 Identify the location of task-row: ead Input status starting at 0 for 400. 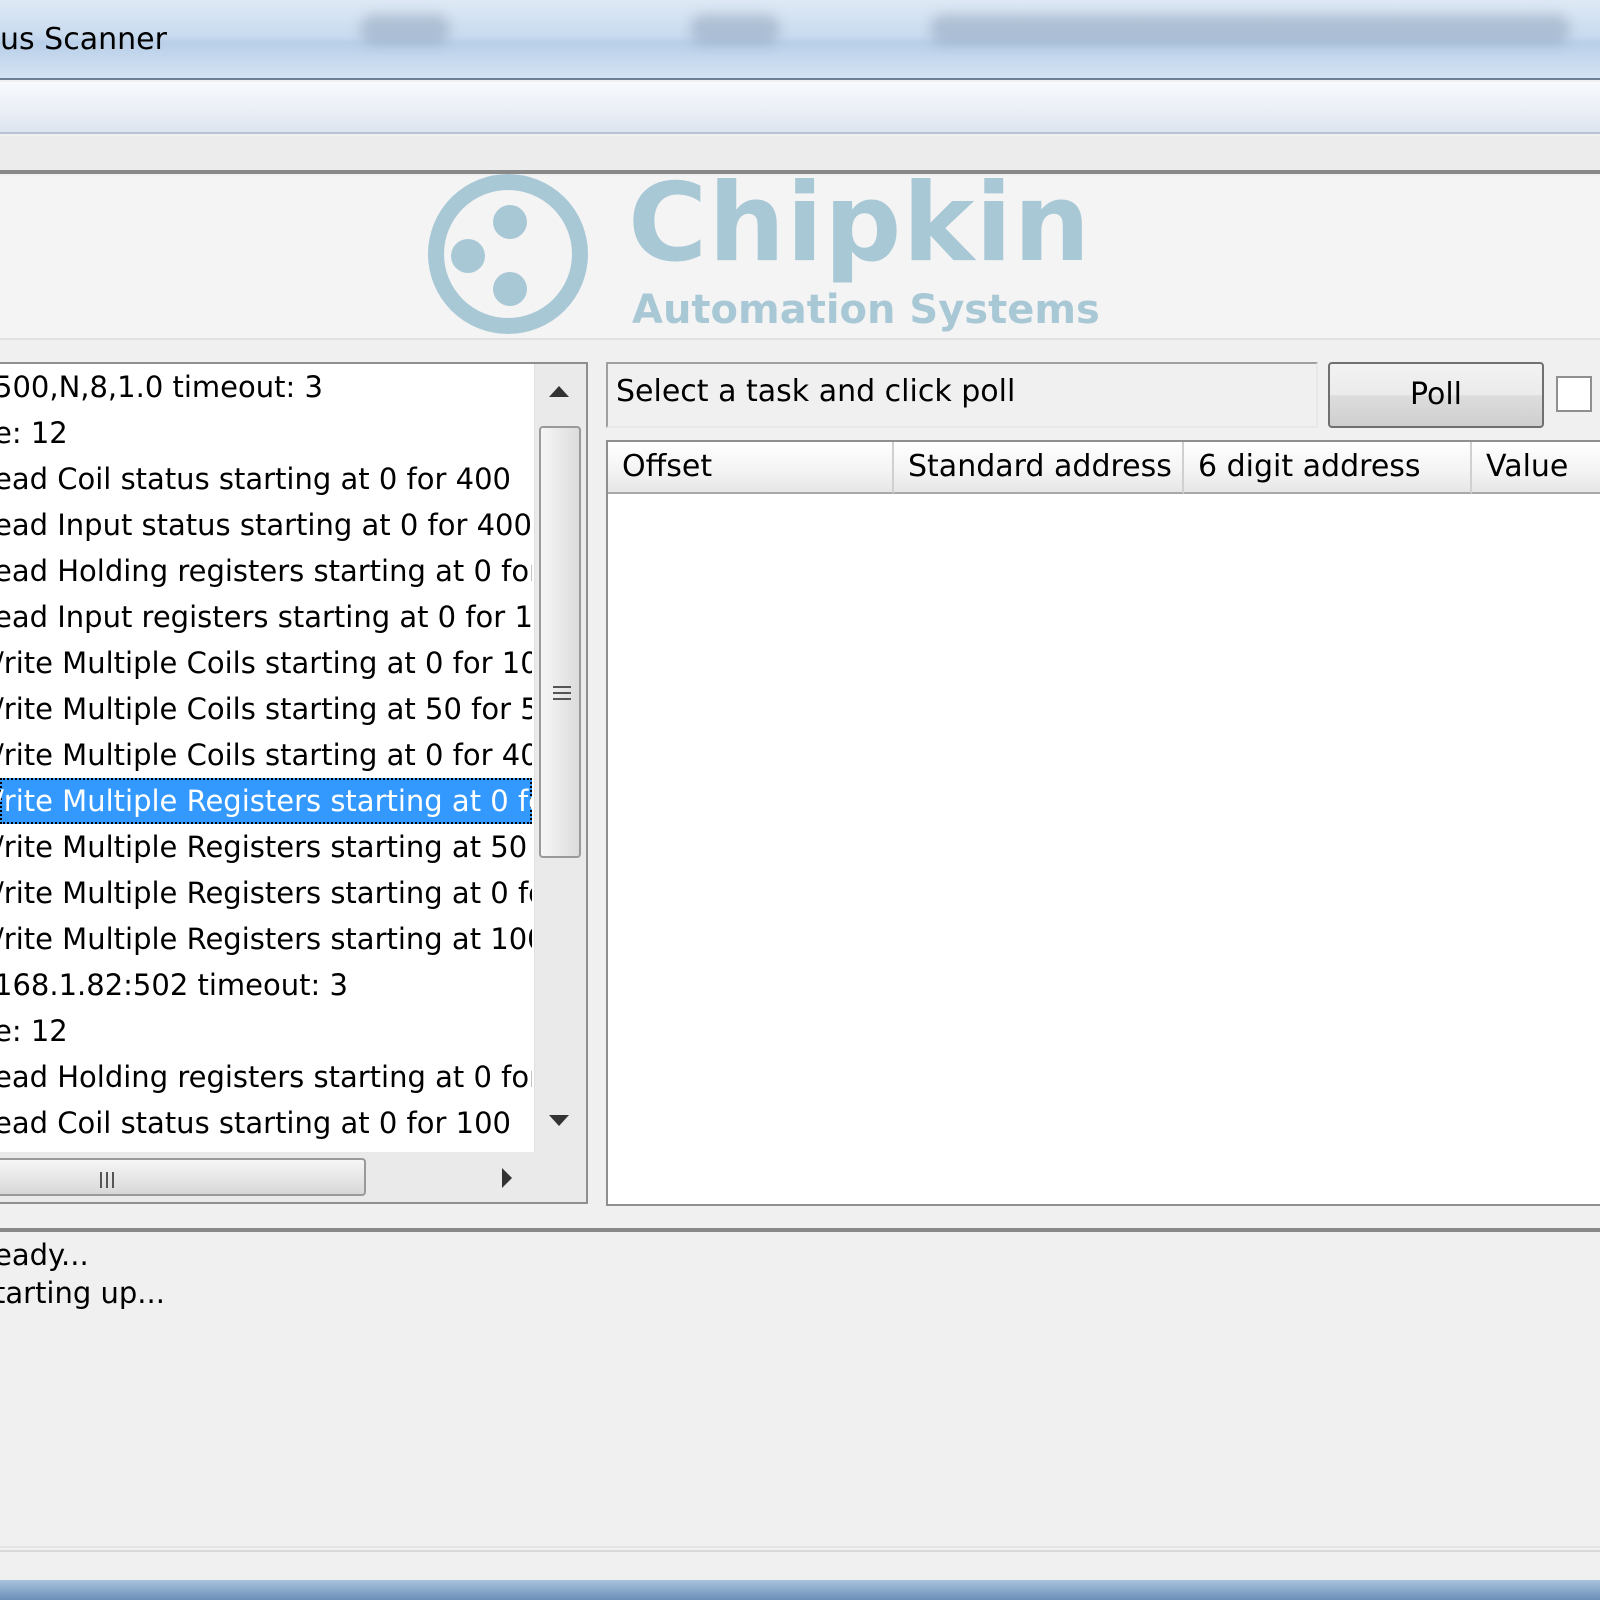
(266, 525).